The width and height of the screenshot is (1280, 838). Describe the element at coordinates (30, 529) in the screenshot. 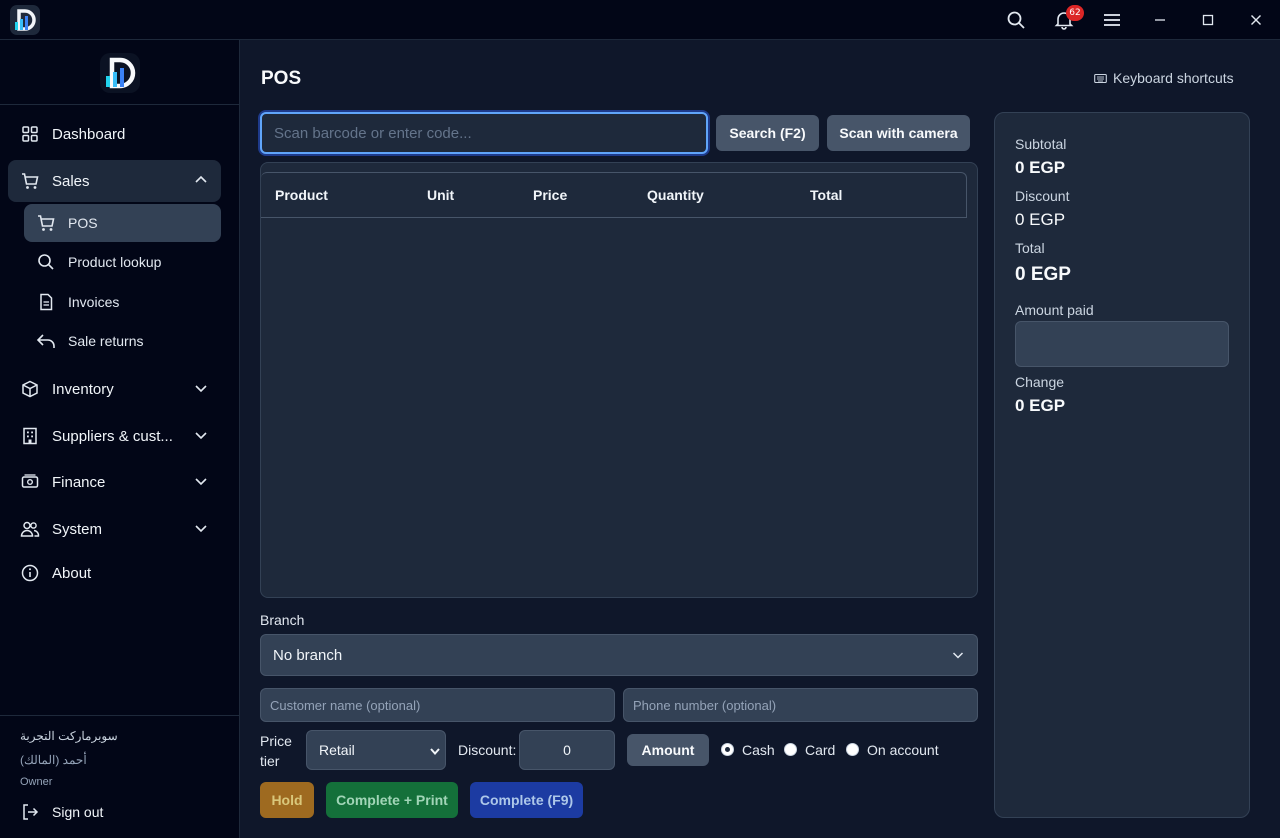

I see `users-icon` at that location.